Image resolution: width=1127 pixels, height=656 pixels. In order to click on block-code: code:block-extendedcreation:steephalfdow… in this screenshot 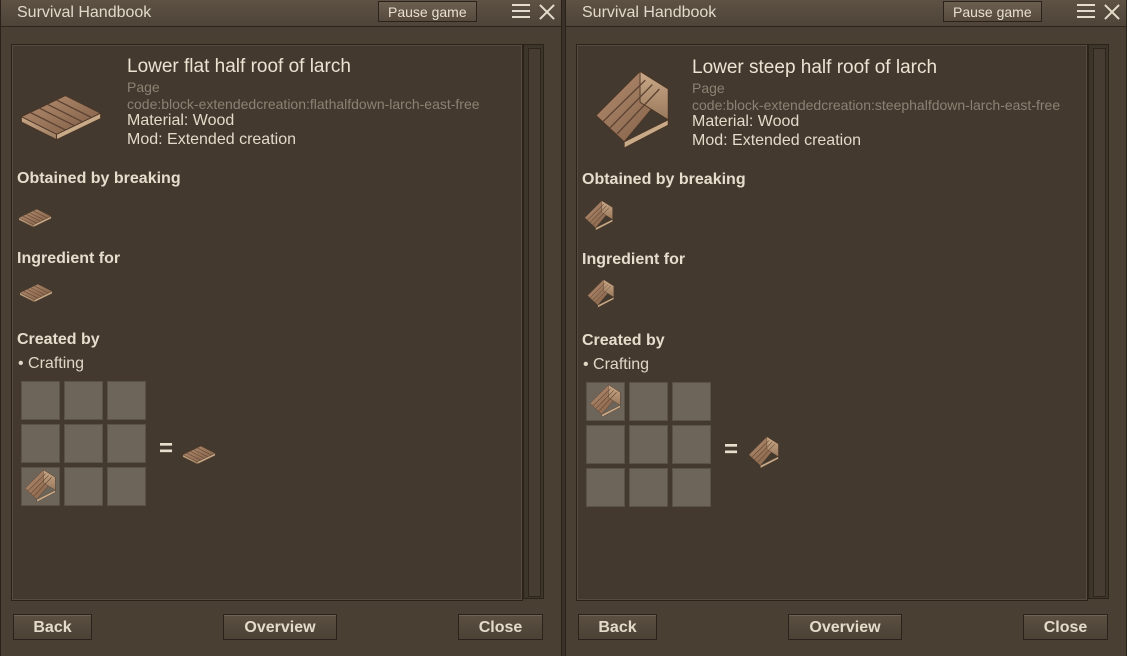, I will do `click(876, 105)`.